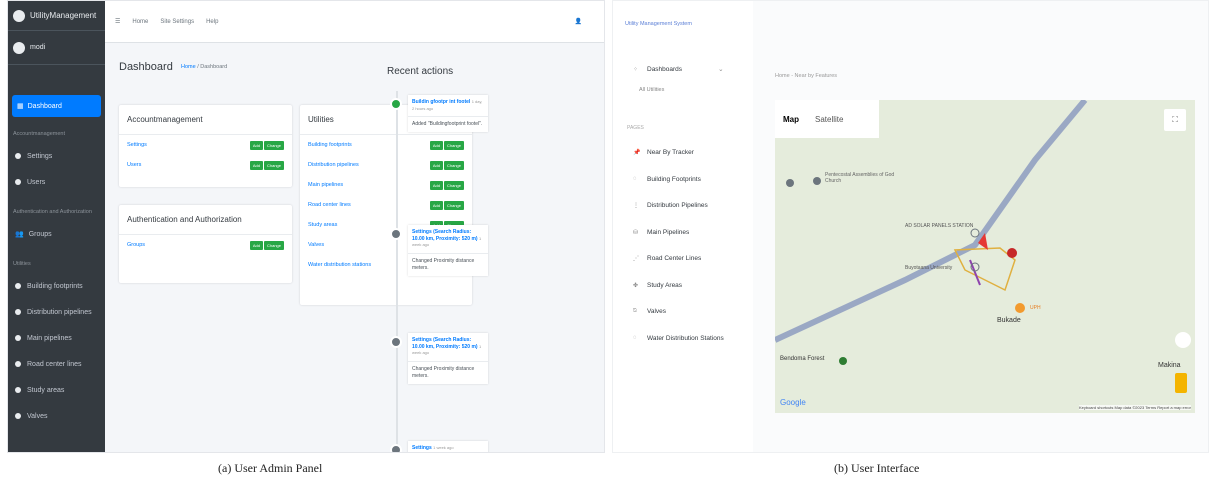  I want to click on admin-row-account: Users Add Change, so click(205, 165).